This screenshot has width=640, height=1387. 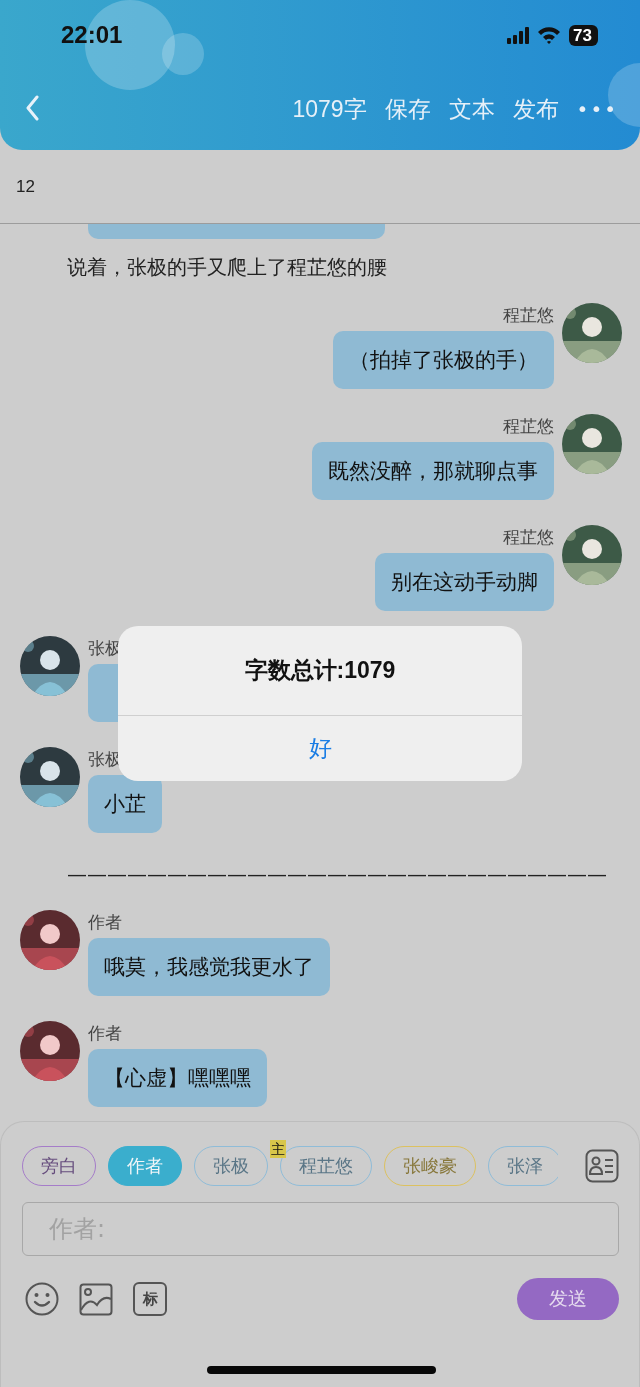 I want to click on send-button: 发送, so click(x=568, y=1299).